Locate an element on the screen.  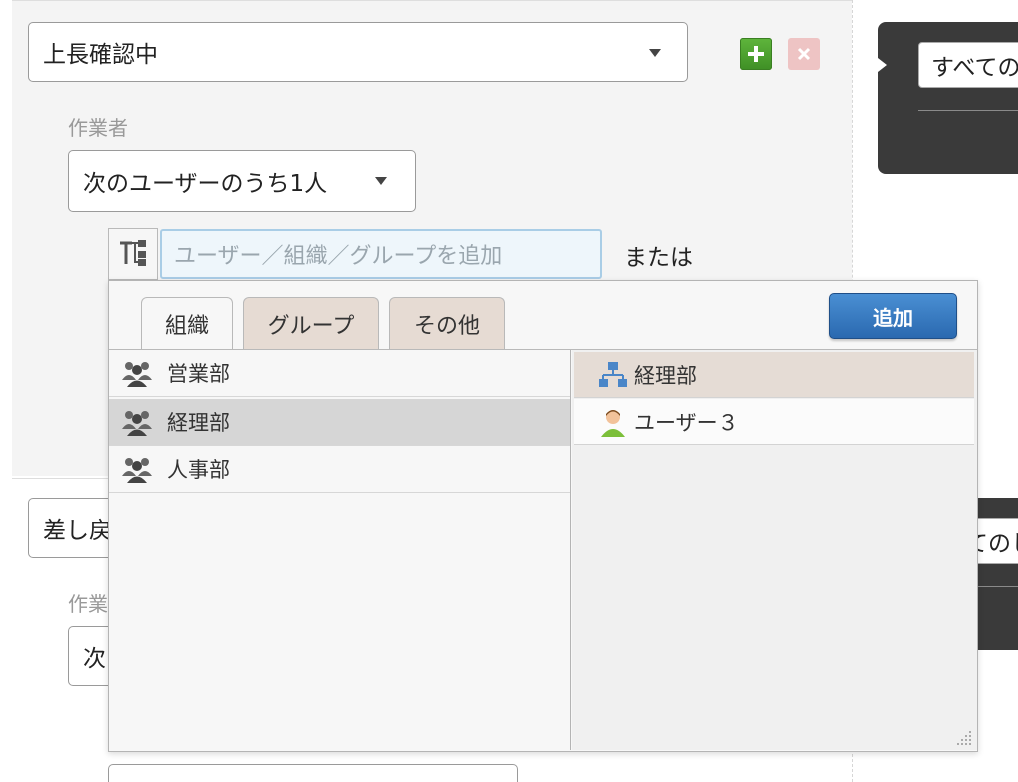
condition-select: すべての is located at coordinates (968, 65).